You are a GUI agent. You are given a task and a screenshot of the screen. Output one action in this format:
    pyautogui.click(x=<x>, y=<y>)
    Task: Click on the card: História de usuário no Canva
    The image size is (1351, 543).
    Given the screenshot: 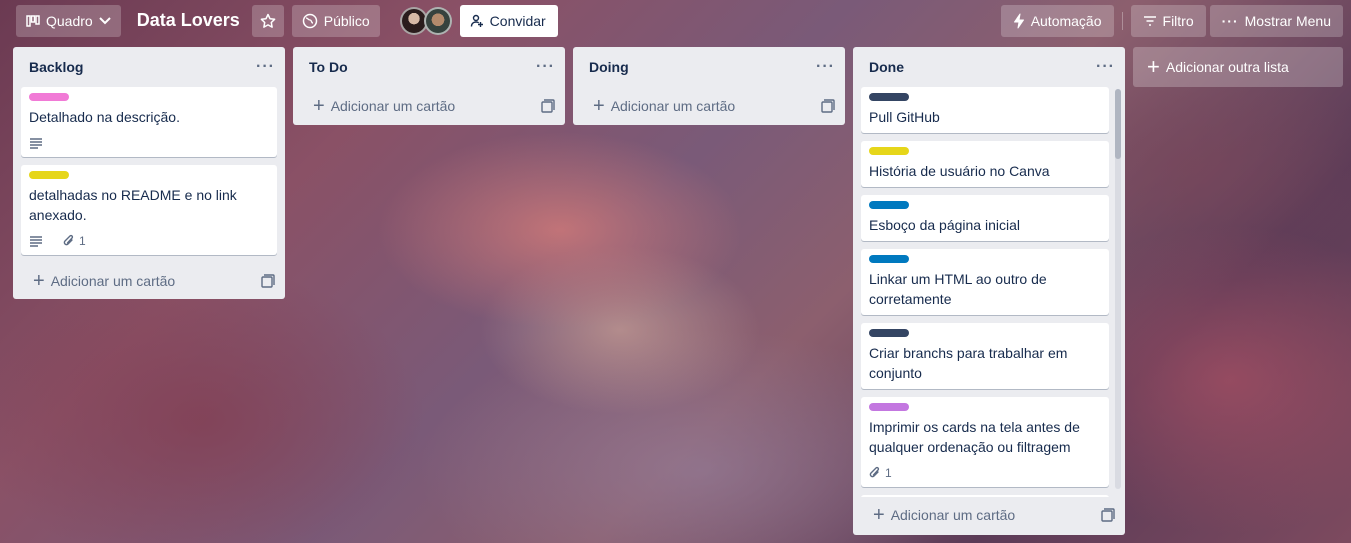 What is the action you would take?
    pyautogui.click(x=985, y=164)
    